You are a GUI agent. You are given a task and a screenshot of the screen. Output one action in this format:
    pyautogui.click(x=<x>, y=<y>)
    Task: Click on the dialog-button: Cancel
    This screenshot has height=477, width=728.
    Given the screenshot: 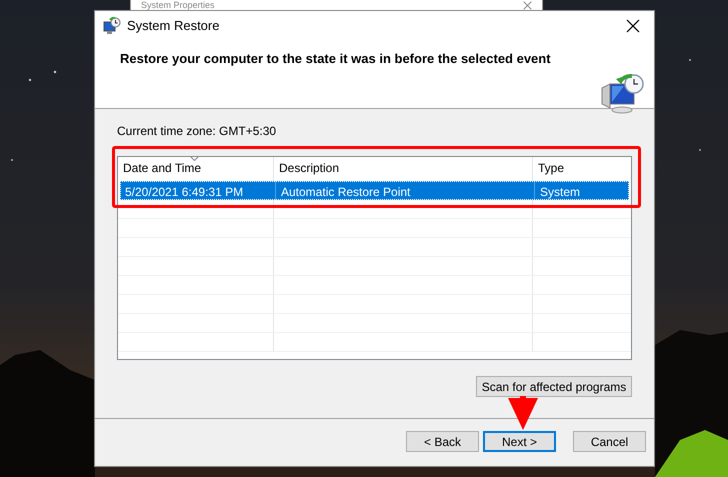 What is the action you would take?
    pyautogui.click(x=609, y=441)
    